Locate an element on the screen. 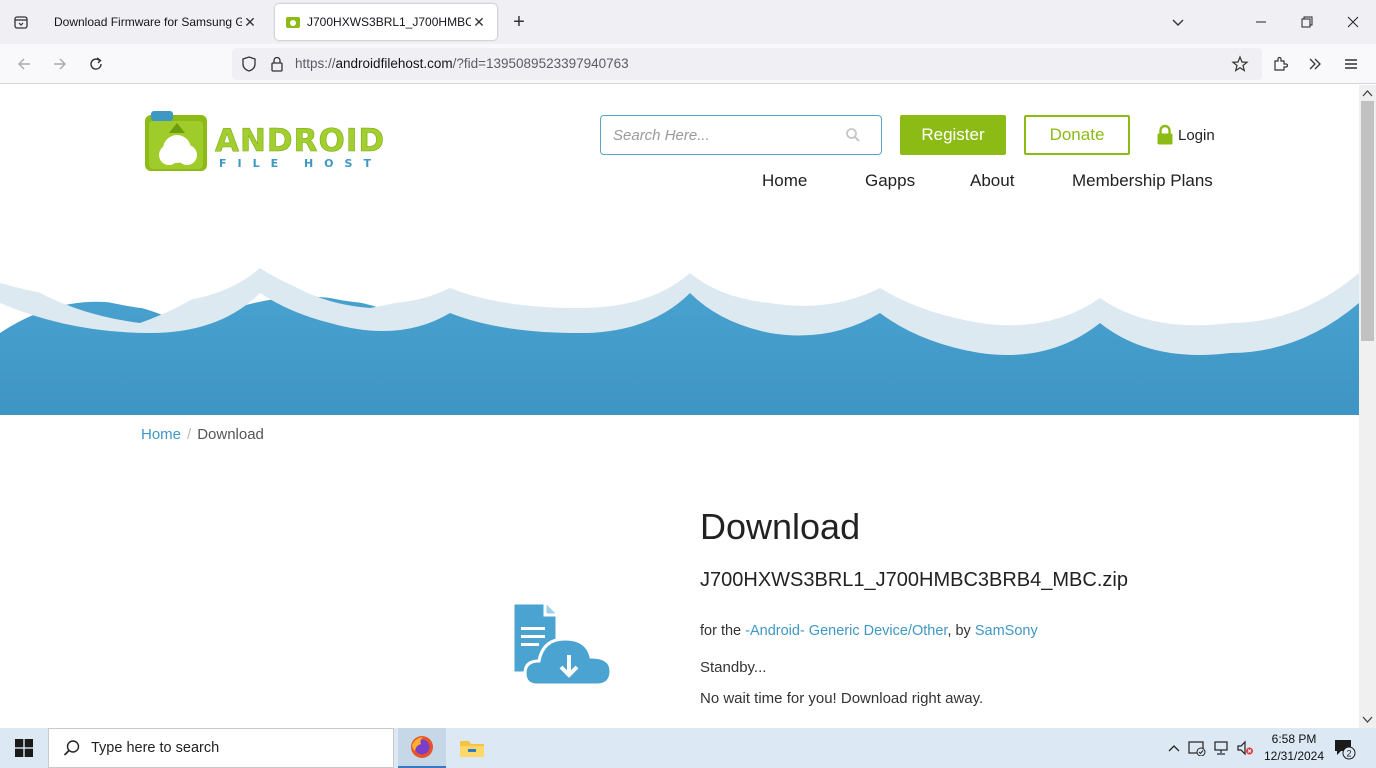 The width and height of the screenshot is (1376, 768). extensions-icon is located at coordinates (1280, 64).